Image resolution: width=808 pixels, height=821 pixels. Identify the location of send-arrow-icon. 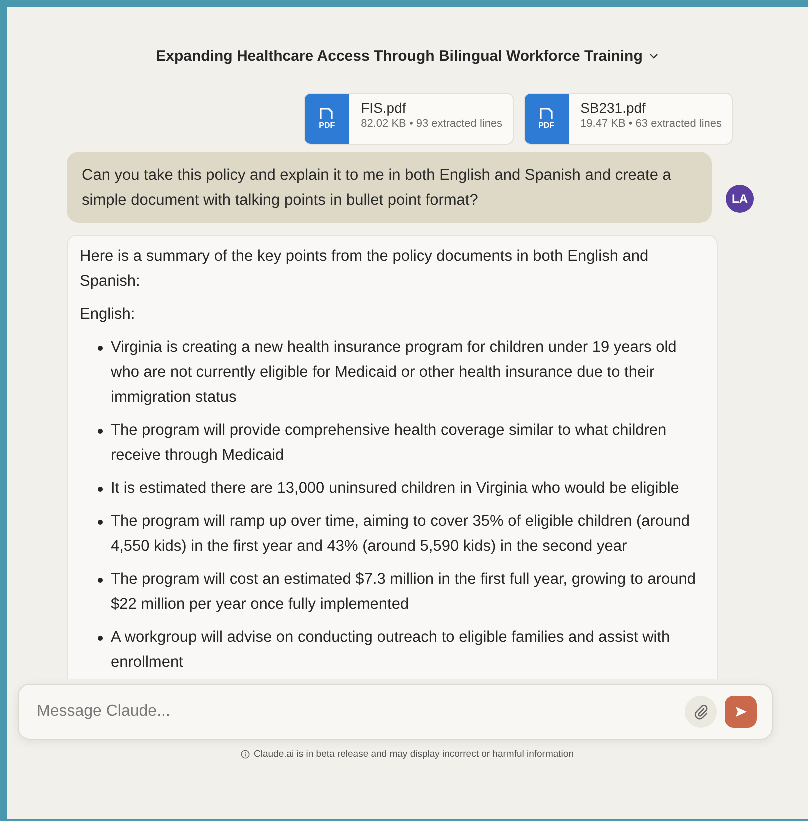
(741, 712).